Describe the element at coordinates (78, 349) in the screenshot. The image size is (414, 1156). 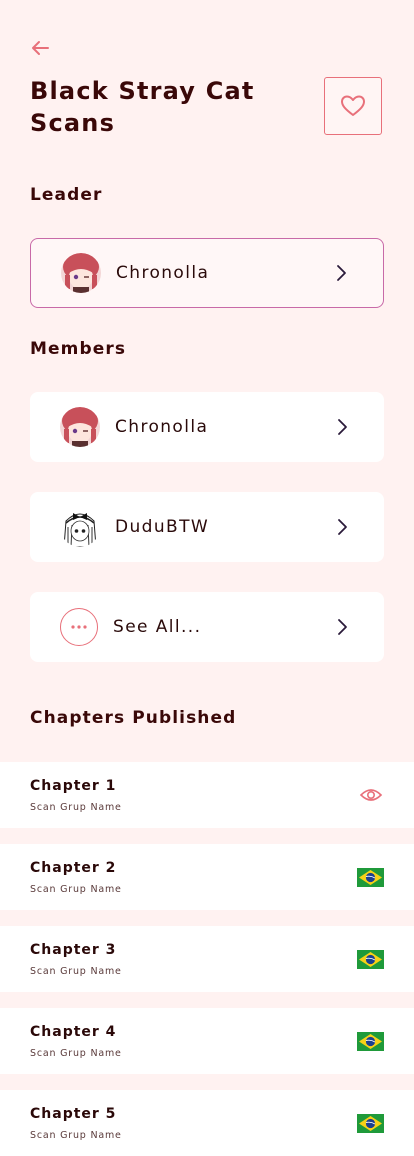
I see `members-section-title: Members` at that location.